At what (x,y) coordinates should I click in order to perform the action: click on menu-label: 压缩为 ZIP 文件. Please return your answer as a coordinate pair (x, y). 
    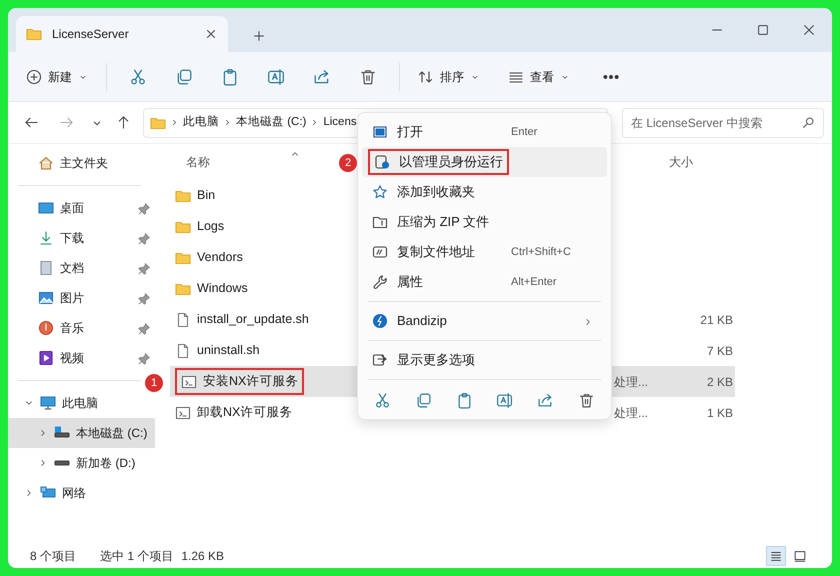
    Looking at the image, I should click on (443, 222).